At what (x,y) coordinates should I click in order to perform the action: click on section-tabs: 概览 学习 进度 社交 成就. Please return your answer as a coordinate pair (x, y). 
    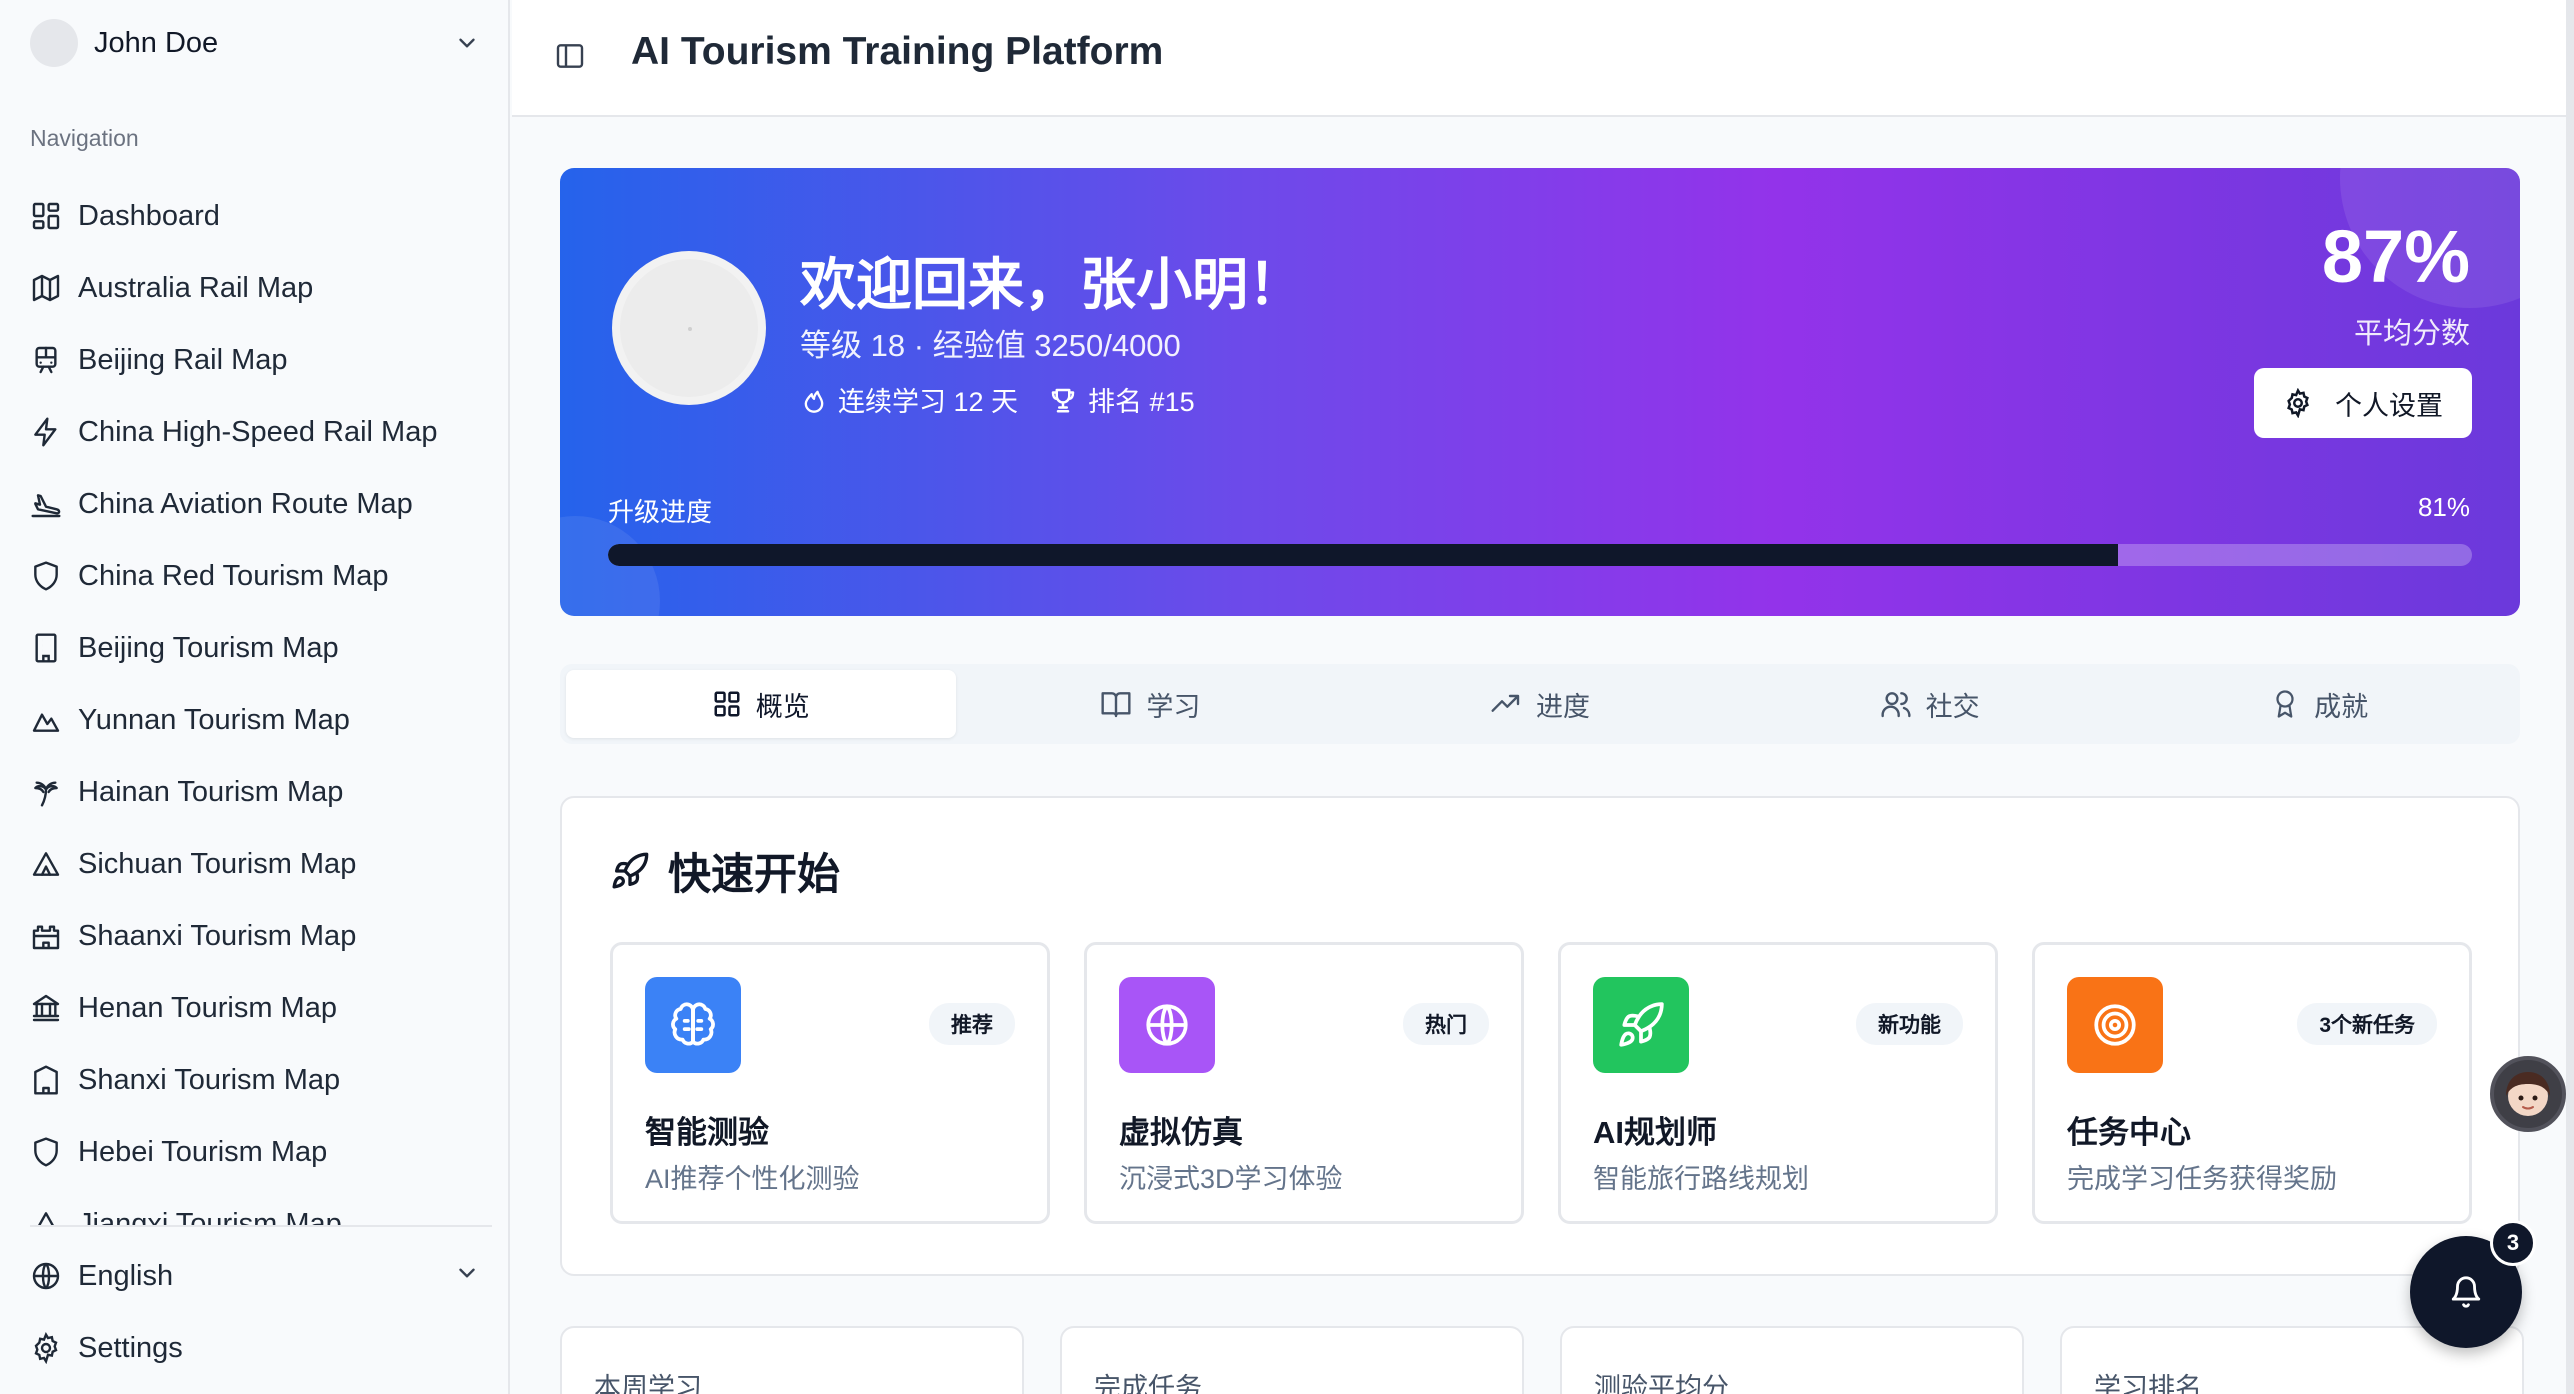
    Looking at the image, I should click on (1540, 704).